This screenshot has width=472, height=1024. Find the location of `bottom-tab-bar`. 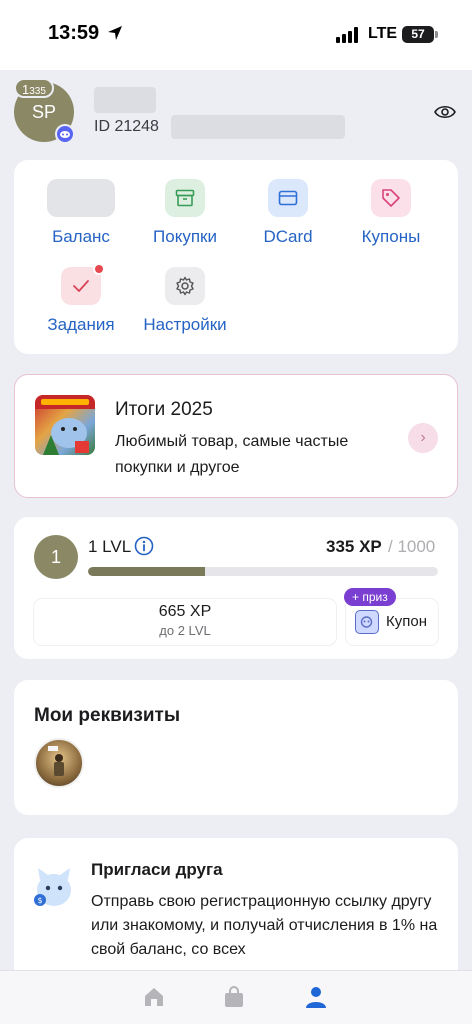

bottom-tab-bar is located at coordinates (236, 997).